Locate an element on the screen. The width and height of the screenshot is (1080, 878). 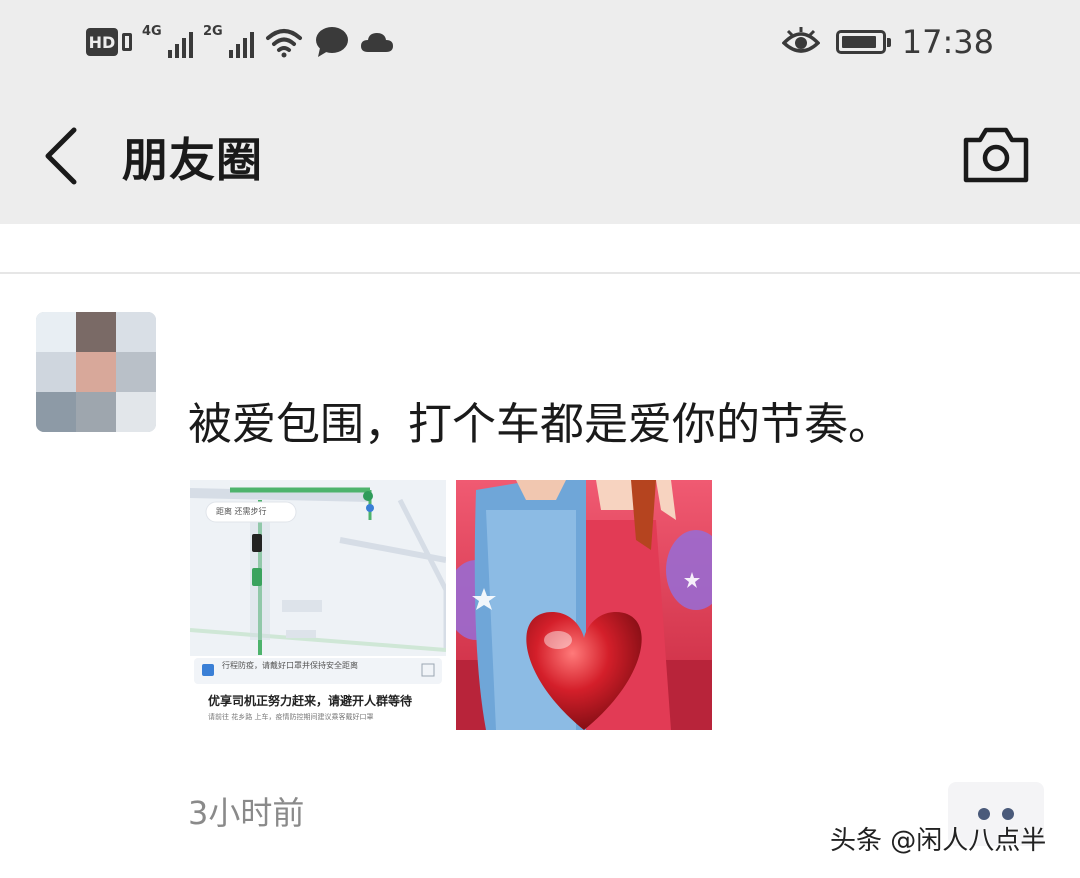
post-image-love is located at coordinates (584, 605).